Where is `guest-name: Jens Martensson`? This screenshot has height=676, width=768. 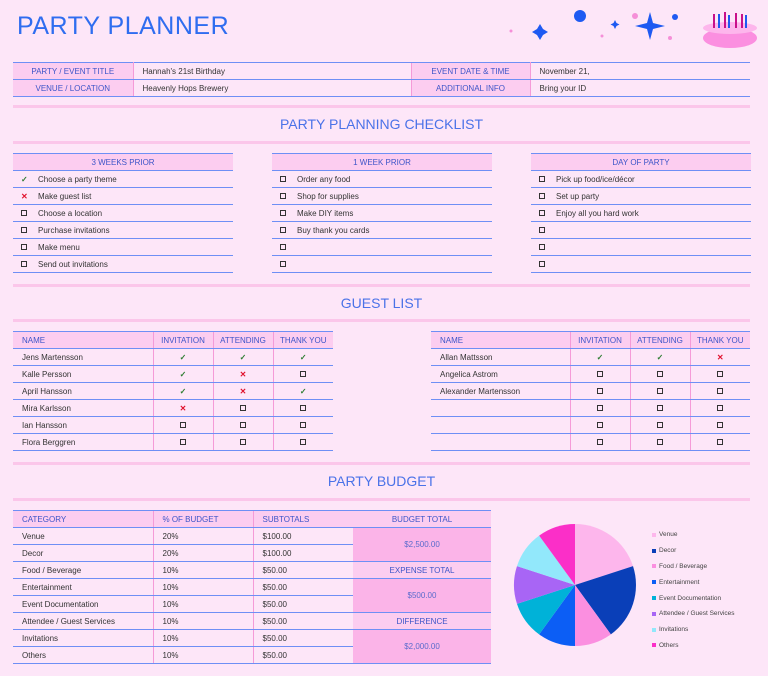 guest-name: Jens Martensson is located at coordinates (83, 357).